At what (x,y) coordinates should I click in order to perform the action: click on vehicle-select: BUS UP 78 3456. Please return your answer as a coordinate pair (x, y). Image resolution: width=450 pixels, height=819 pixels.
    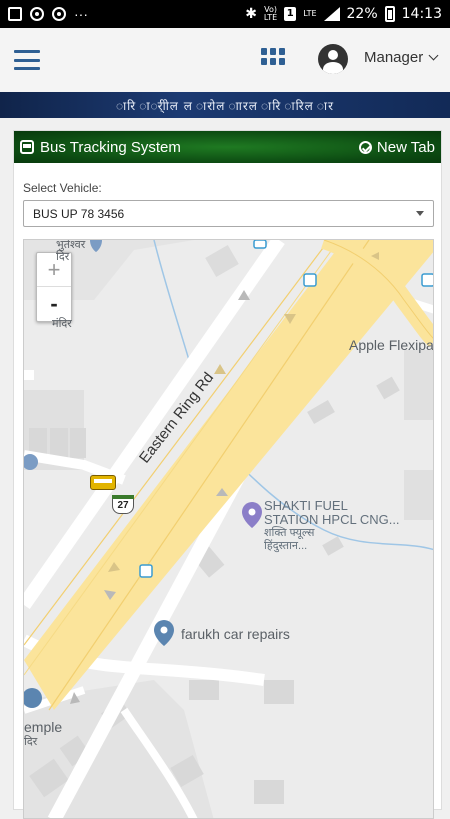
    Looking at the image, I should click on (228, 213).